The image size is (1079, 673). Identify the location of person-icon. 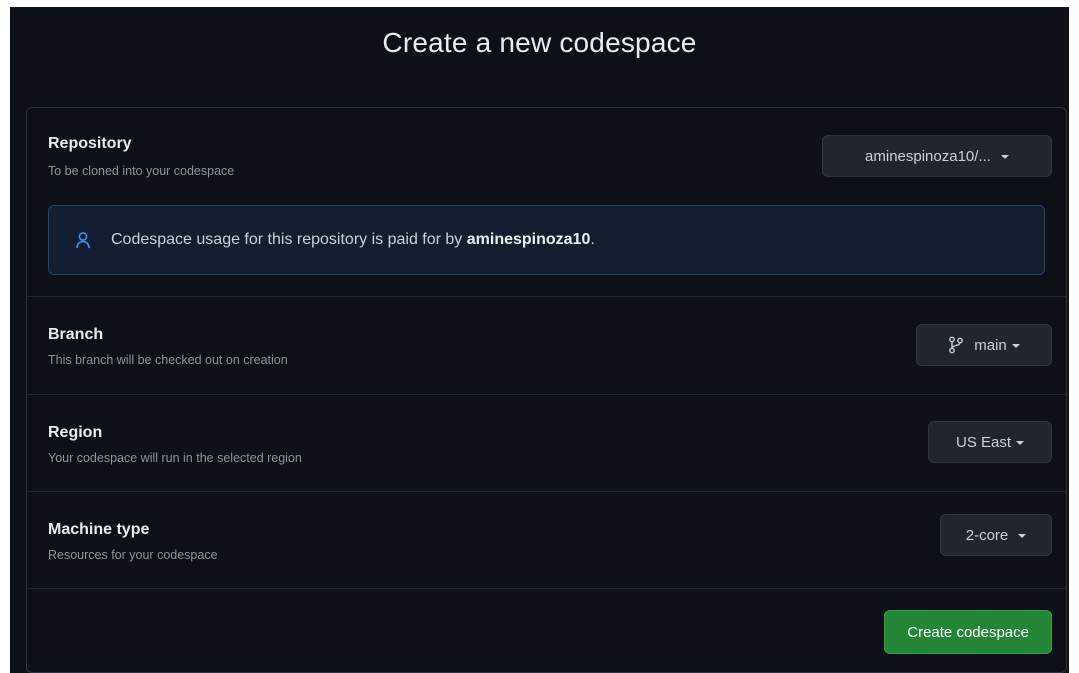
(83, 240).